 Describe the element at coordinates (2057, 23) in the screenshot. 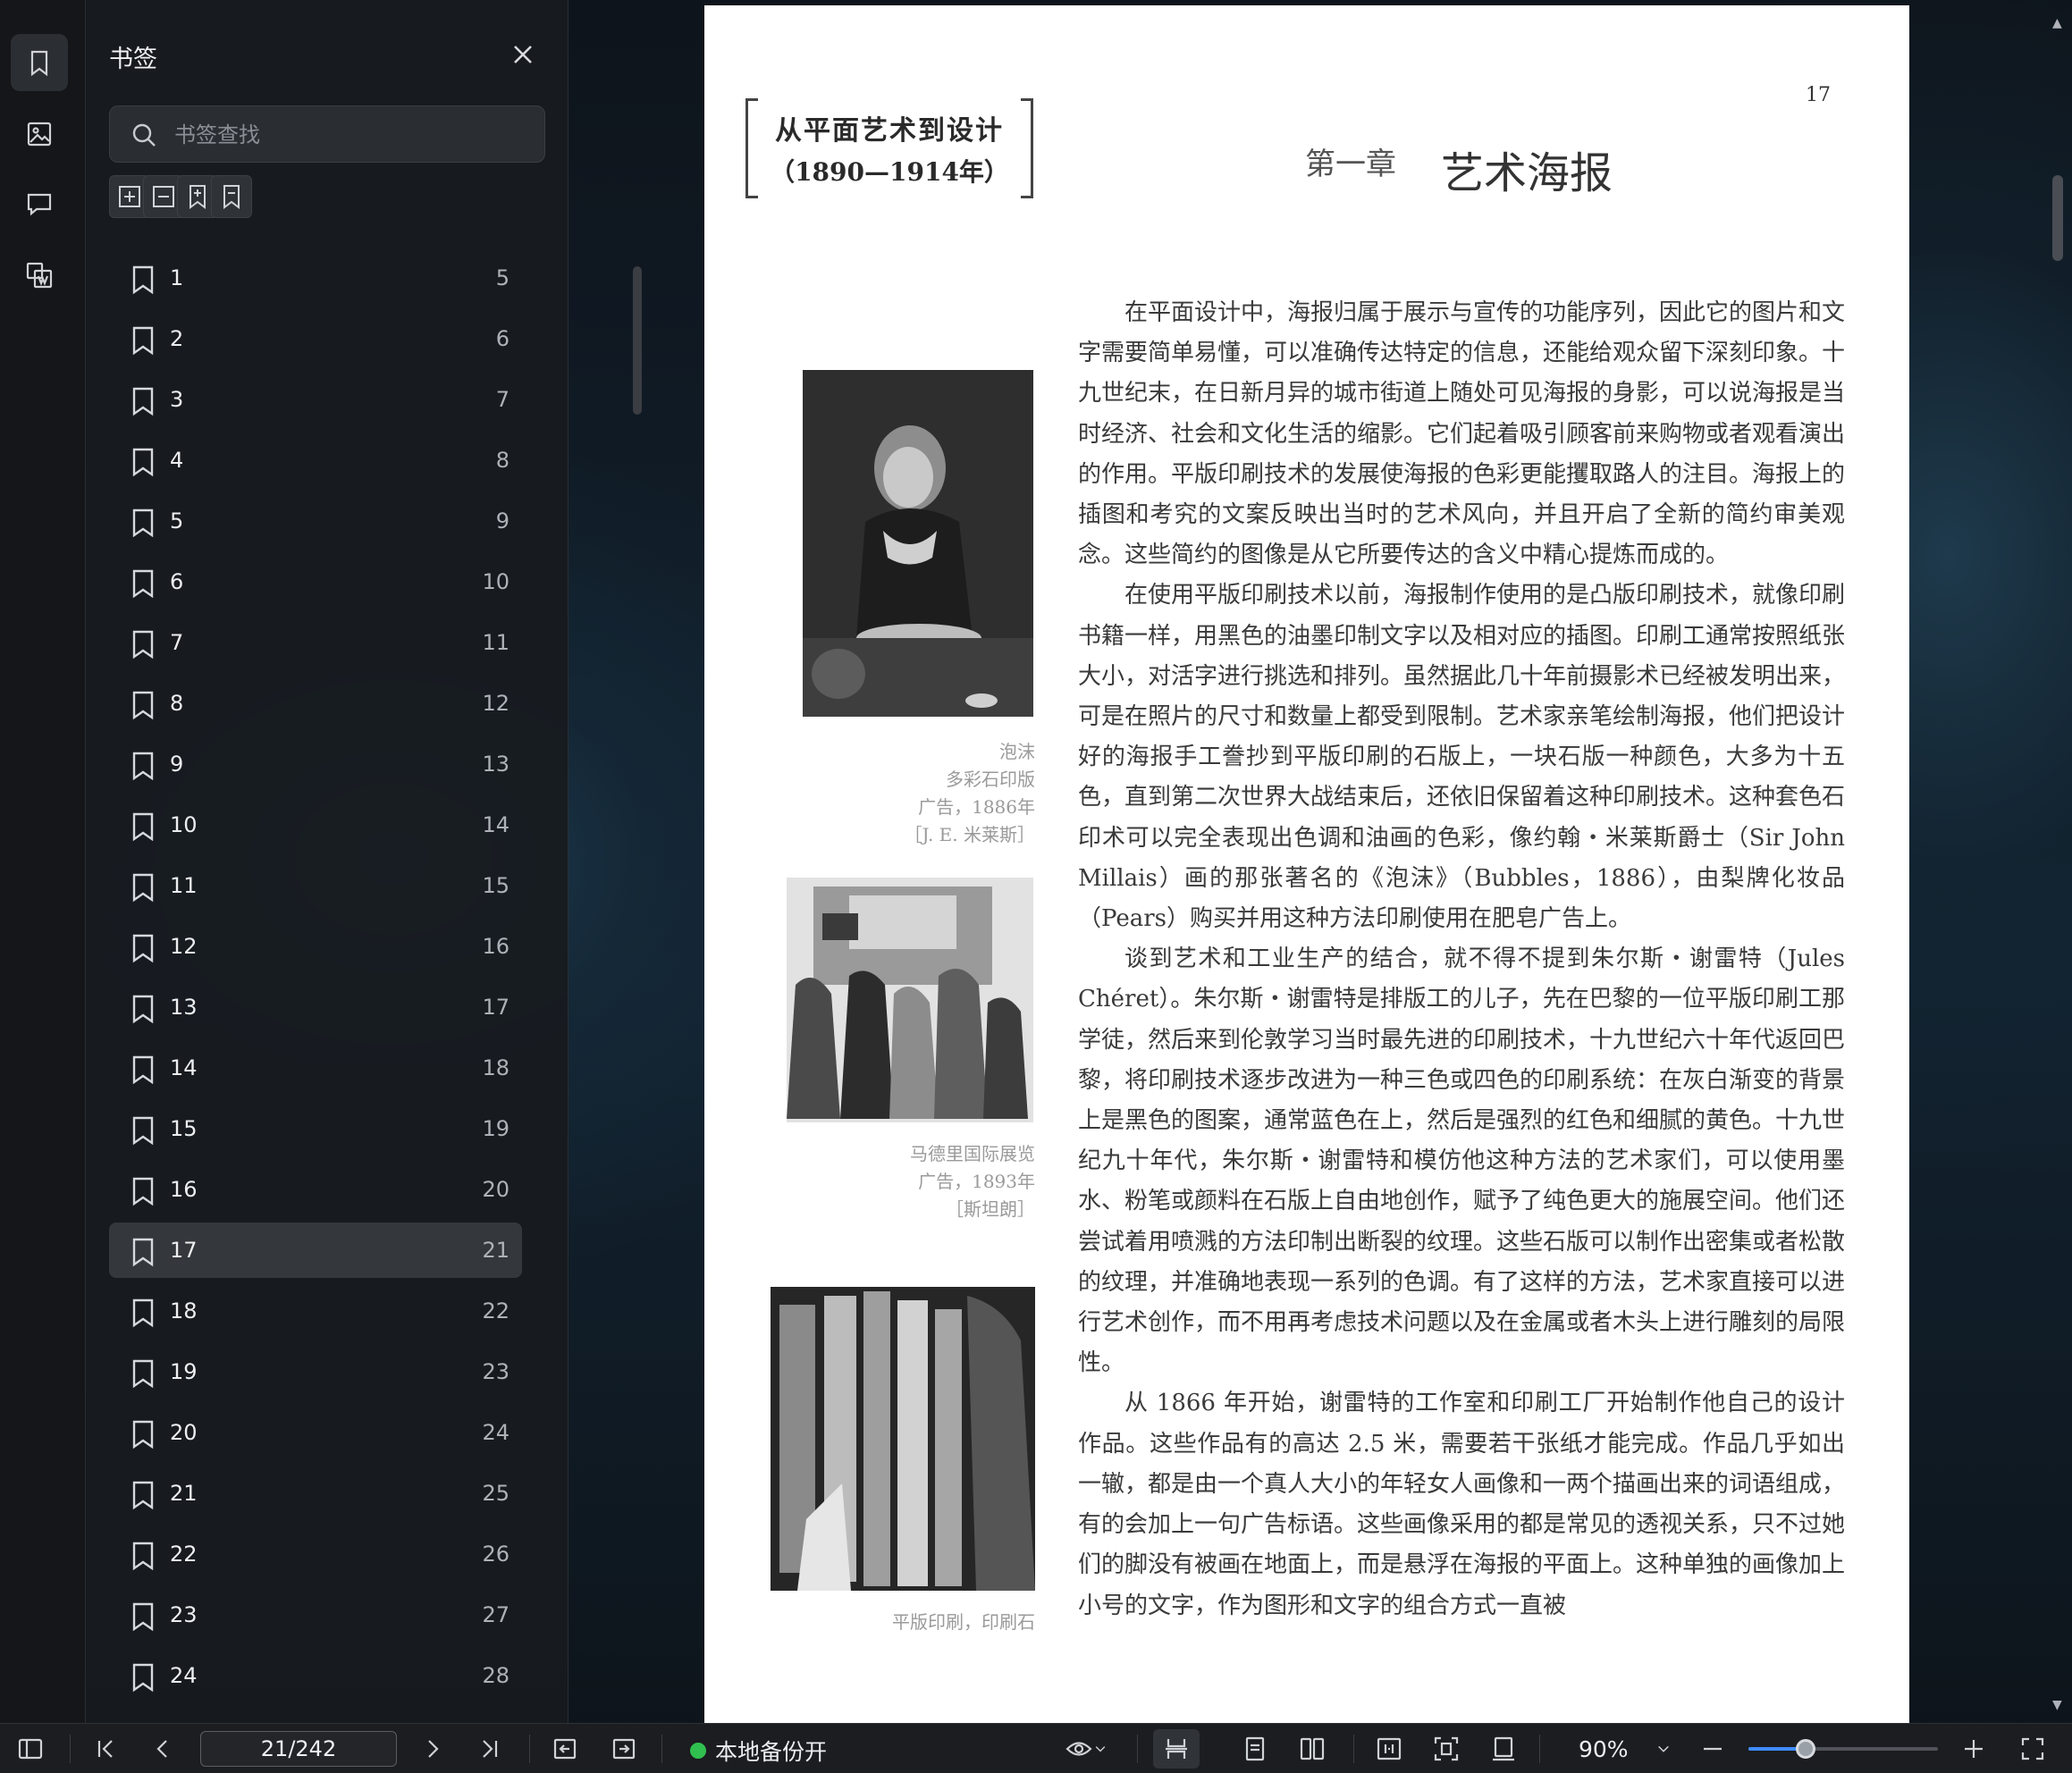

I see `scroll-up-arrow: ▲` at that location.